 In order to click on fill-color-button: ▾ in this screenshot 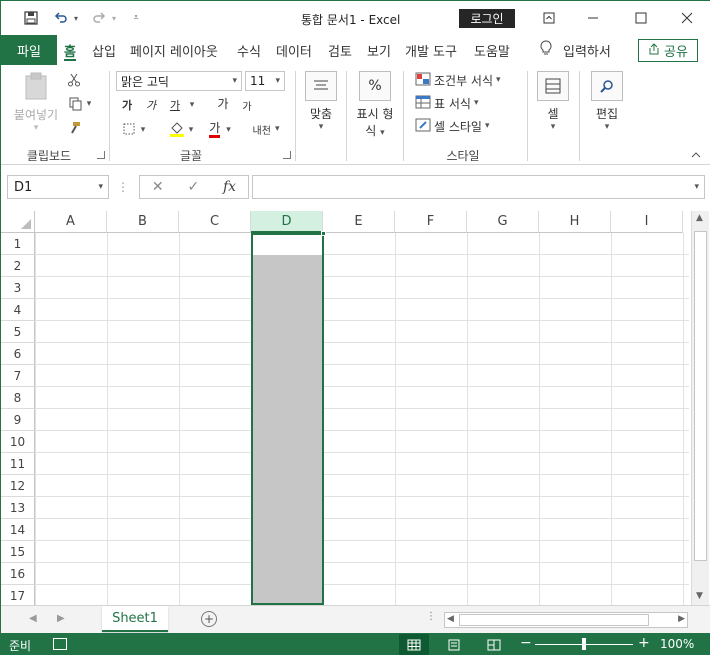, I will do `click(181, 130)`.